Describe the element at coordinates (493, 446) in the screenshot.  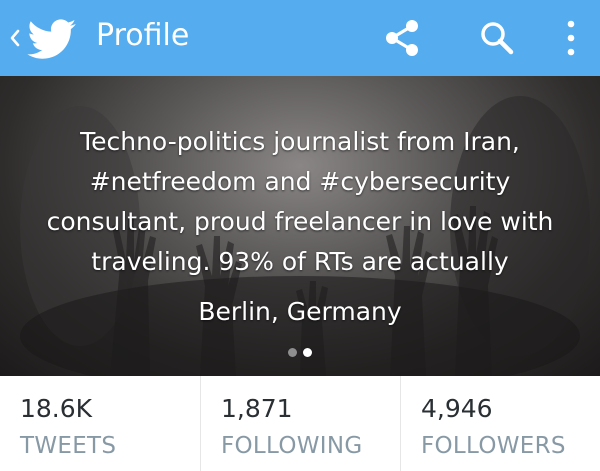
I see `stat-label: FOLLOWERS` at that location.